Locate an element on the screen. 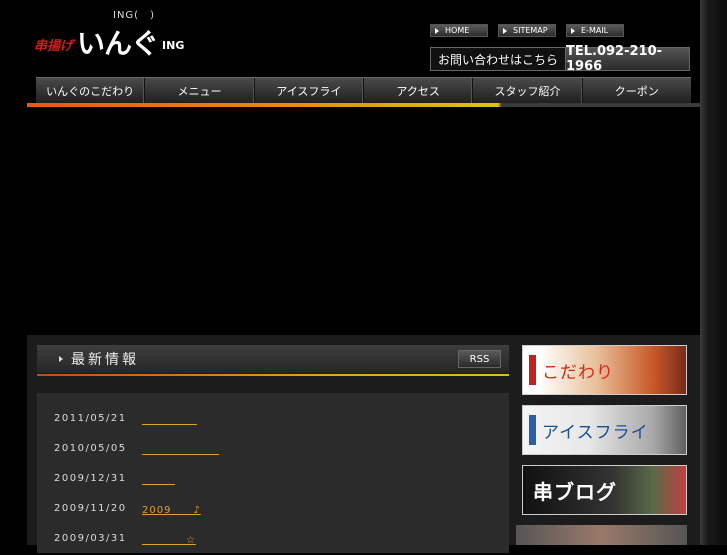 This screenshot has height=555, width=727. site-logo: 串揚げ いんぐ ING is located at coordinates (109, 40).